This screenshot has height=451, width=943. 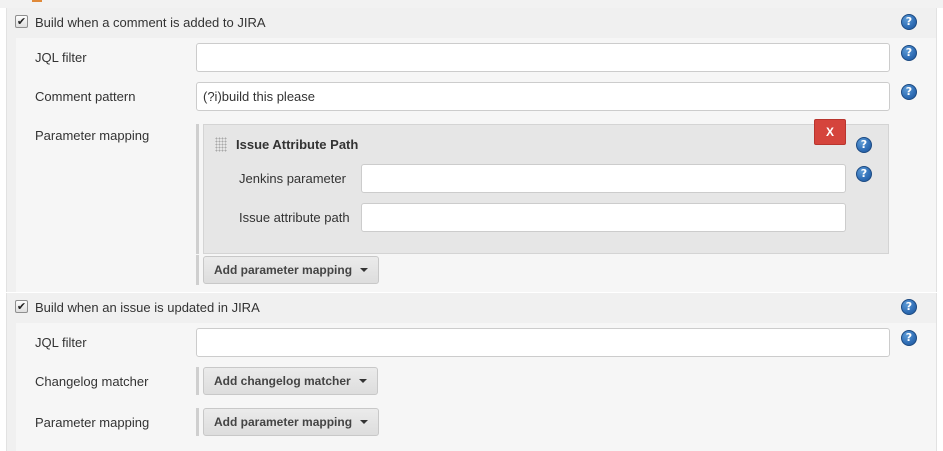 What do you see at coordinates (92, 381) in the screenshot?
I see `changelog-matcher-label: Changelog matcher` at bounding box center [92, 381].